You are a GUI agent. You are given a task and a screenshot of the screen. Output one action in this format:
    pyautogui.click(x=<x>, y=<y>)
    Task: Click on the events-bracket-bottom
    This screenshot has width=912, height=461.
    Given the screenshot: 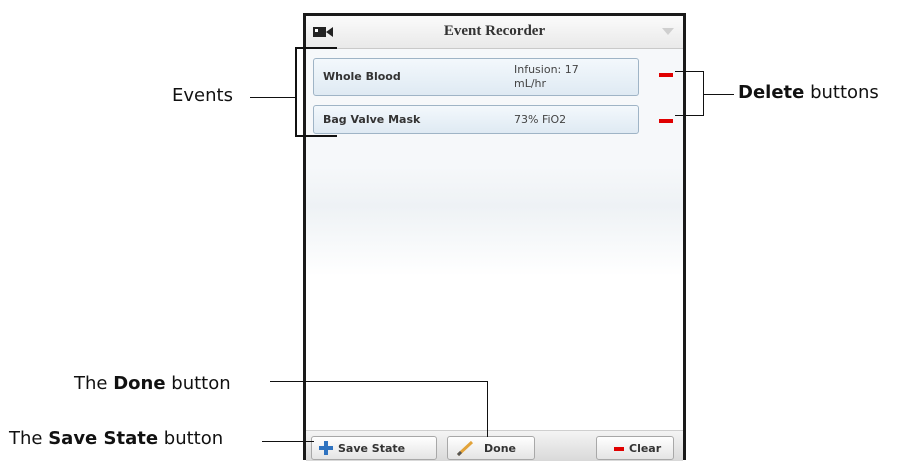 What is the action you would take?
    pyautogui.click(x=316, y=136)
    